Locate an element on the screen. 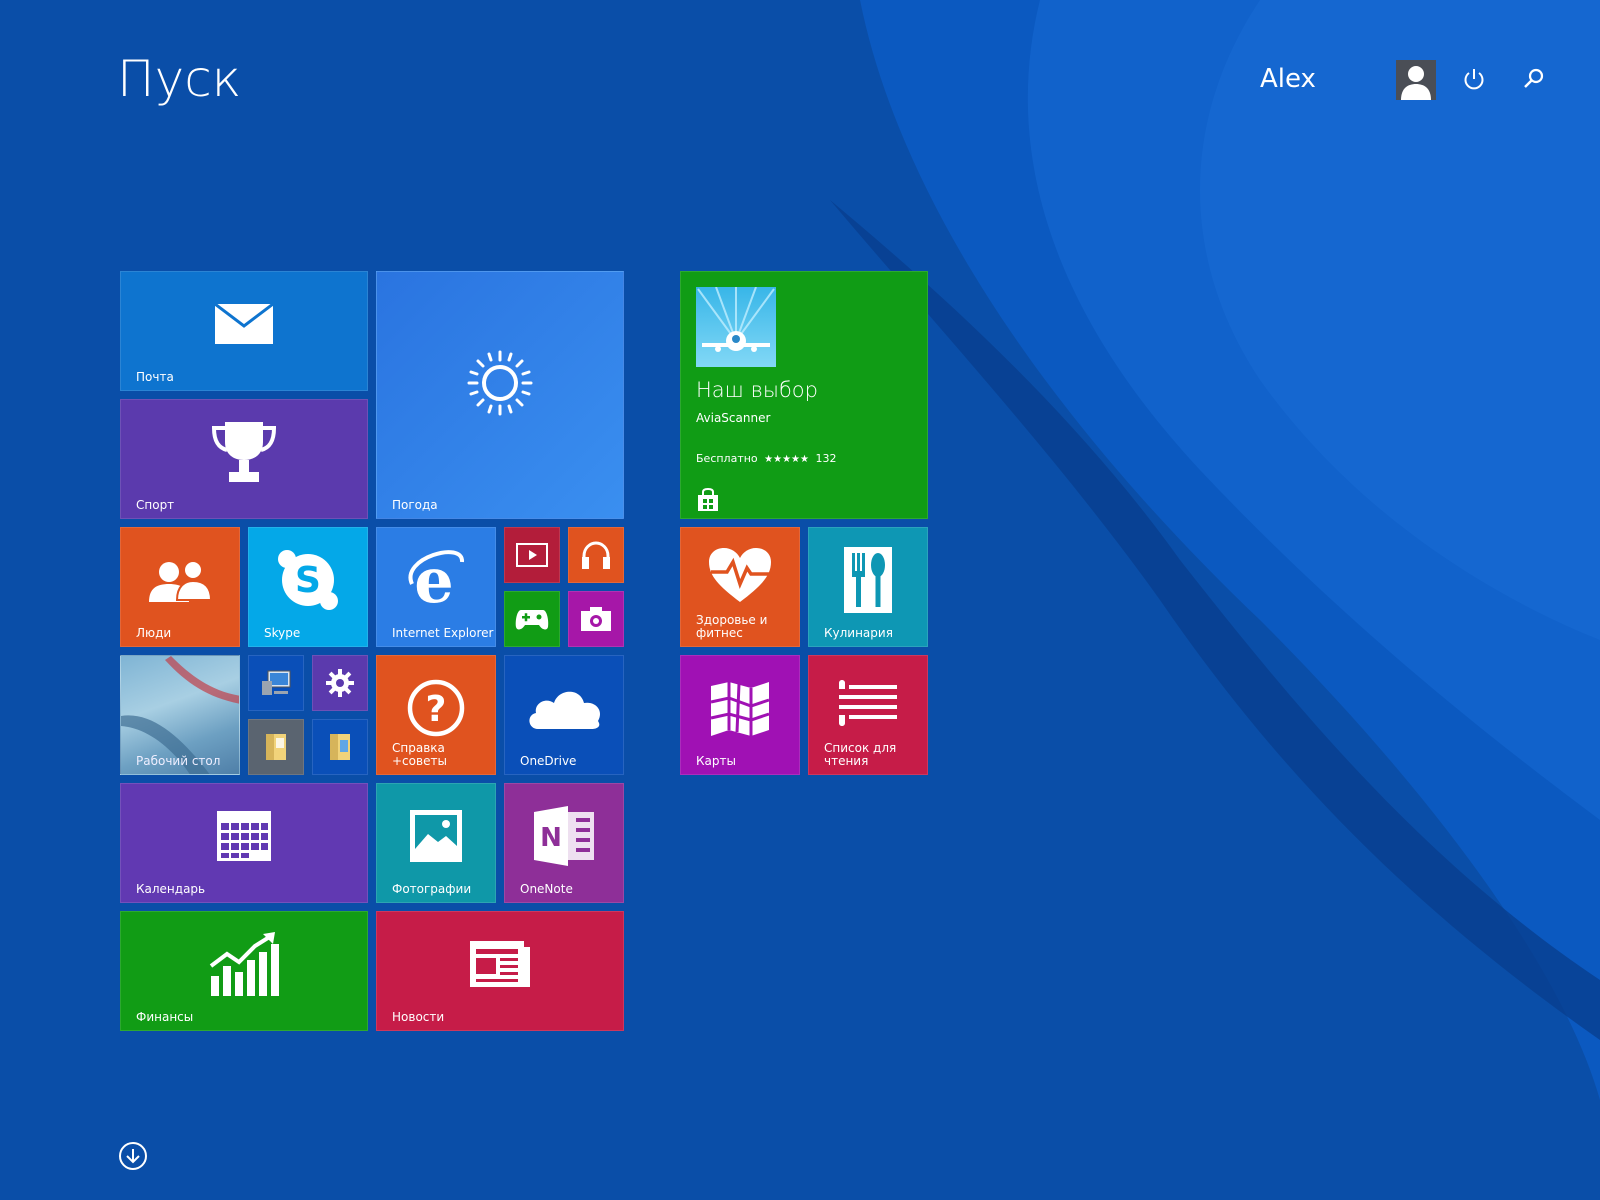 This screenshot has height=1200, width=1600. tile-people: Люди is located at coordinates (180, 587).